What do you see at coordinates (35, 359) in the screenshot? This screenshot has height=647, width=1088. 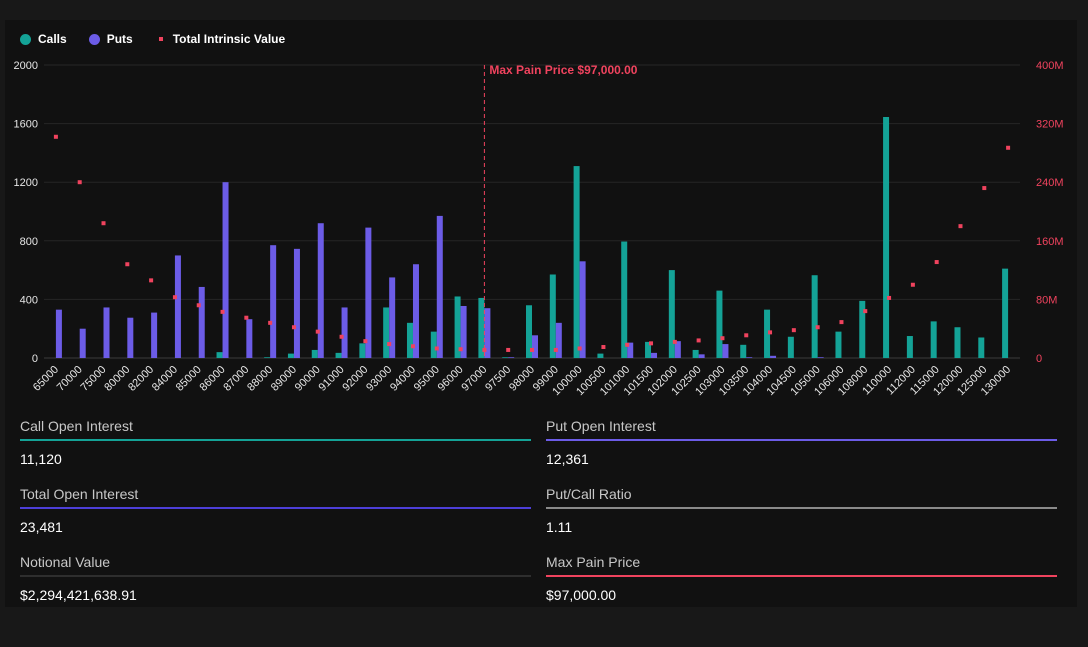 I see `y-left-tick-label: 0` at bounding box center [35, 359].